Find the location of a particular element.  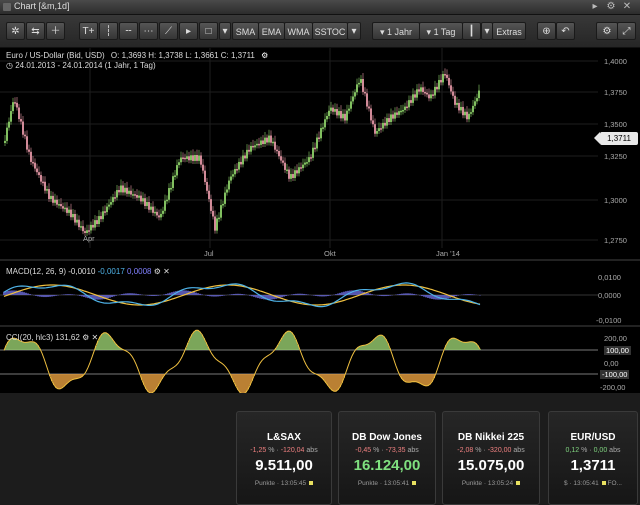

price-tick: 1,3250 is located at coordinates (615, 156).